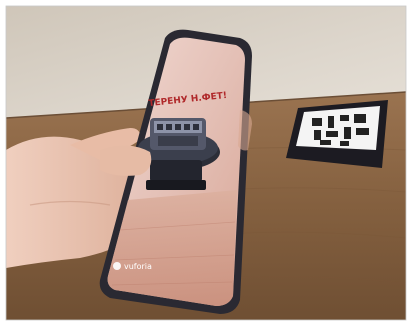  Describe the element at coordinates (126, 160) in the screenshot. I see `thumb` at that location.